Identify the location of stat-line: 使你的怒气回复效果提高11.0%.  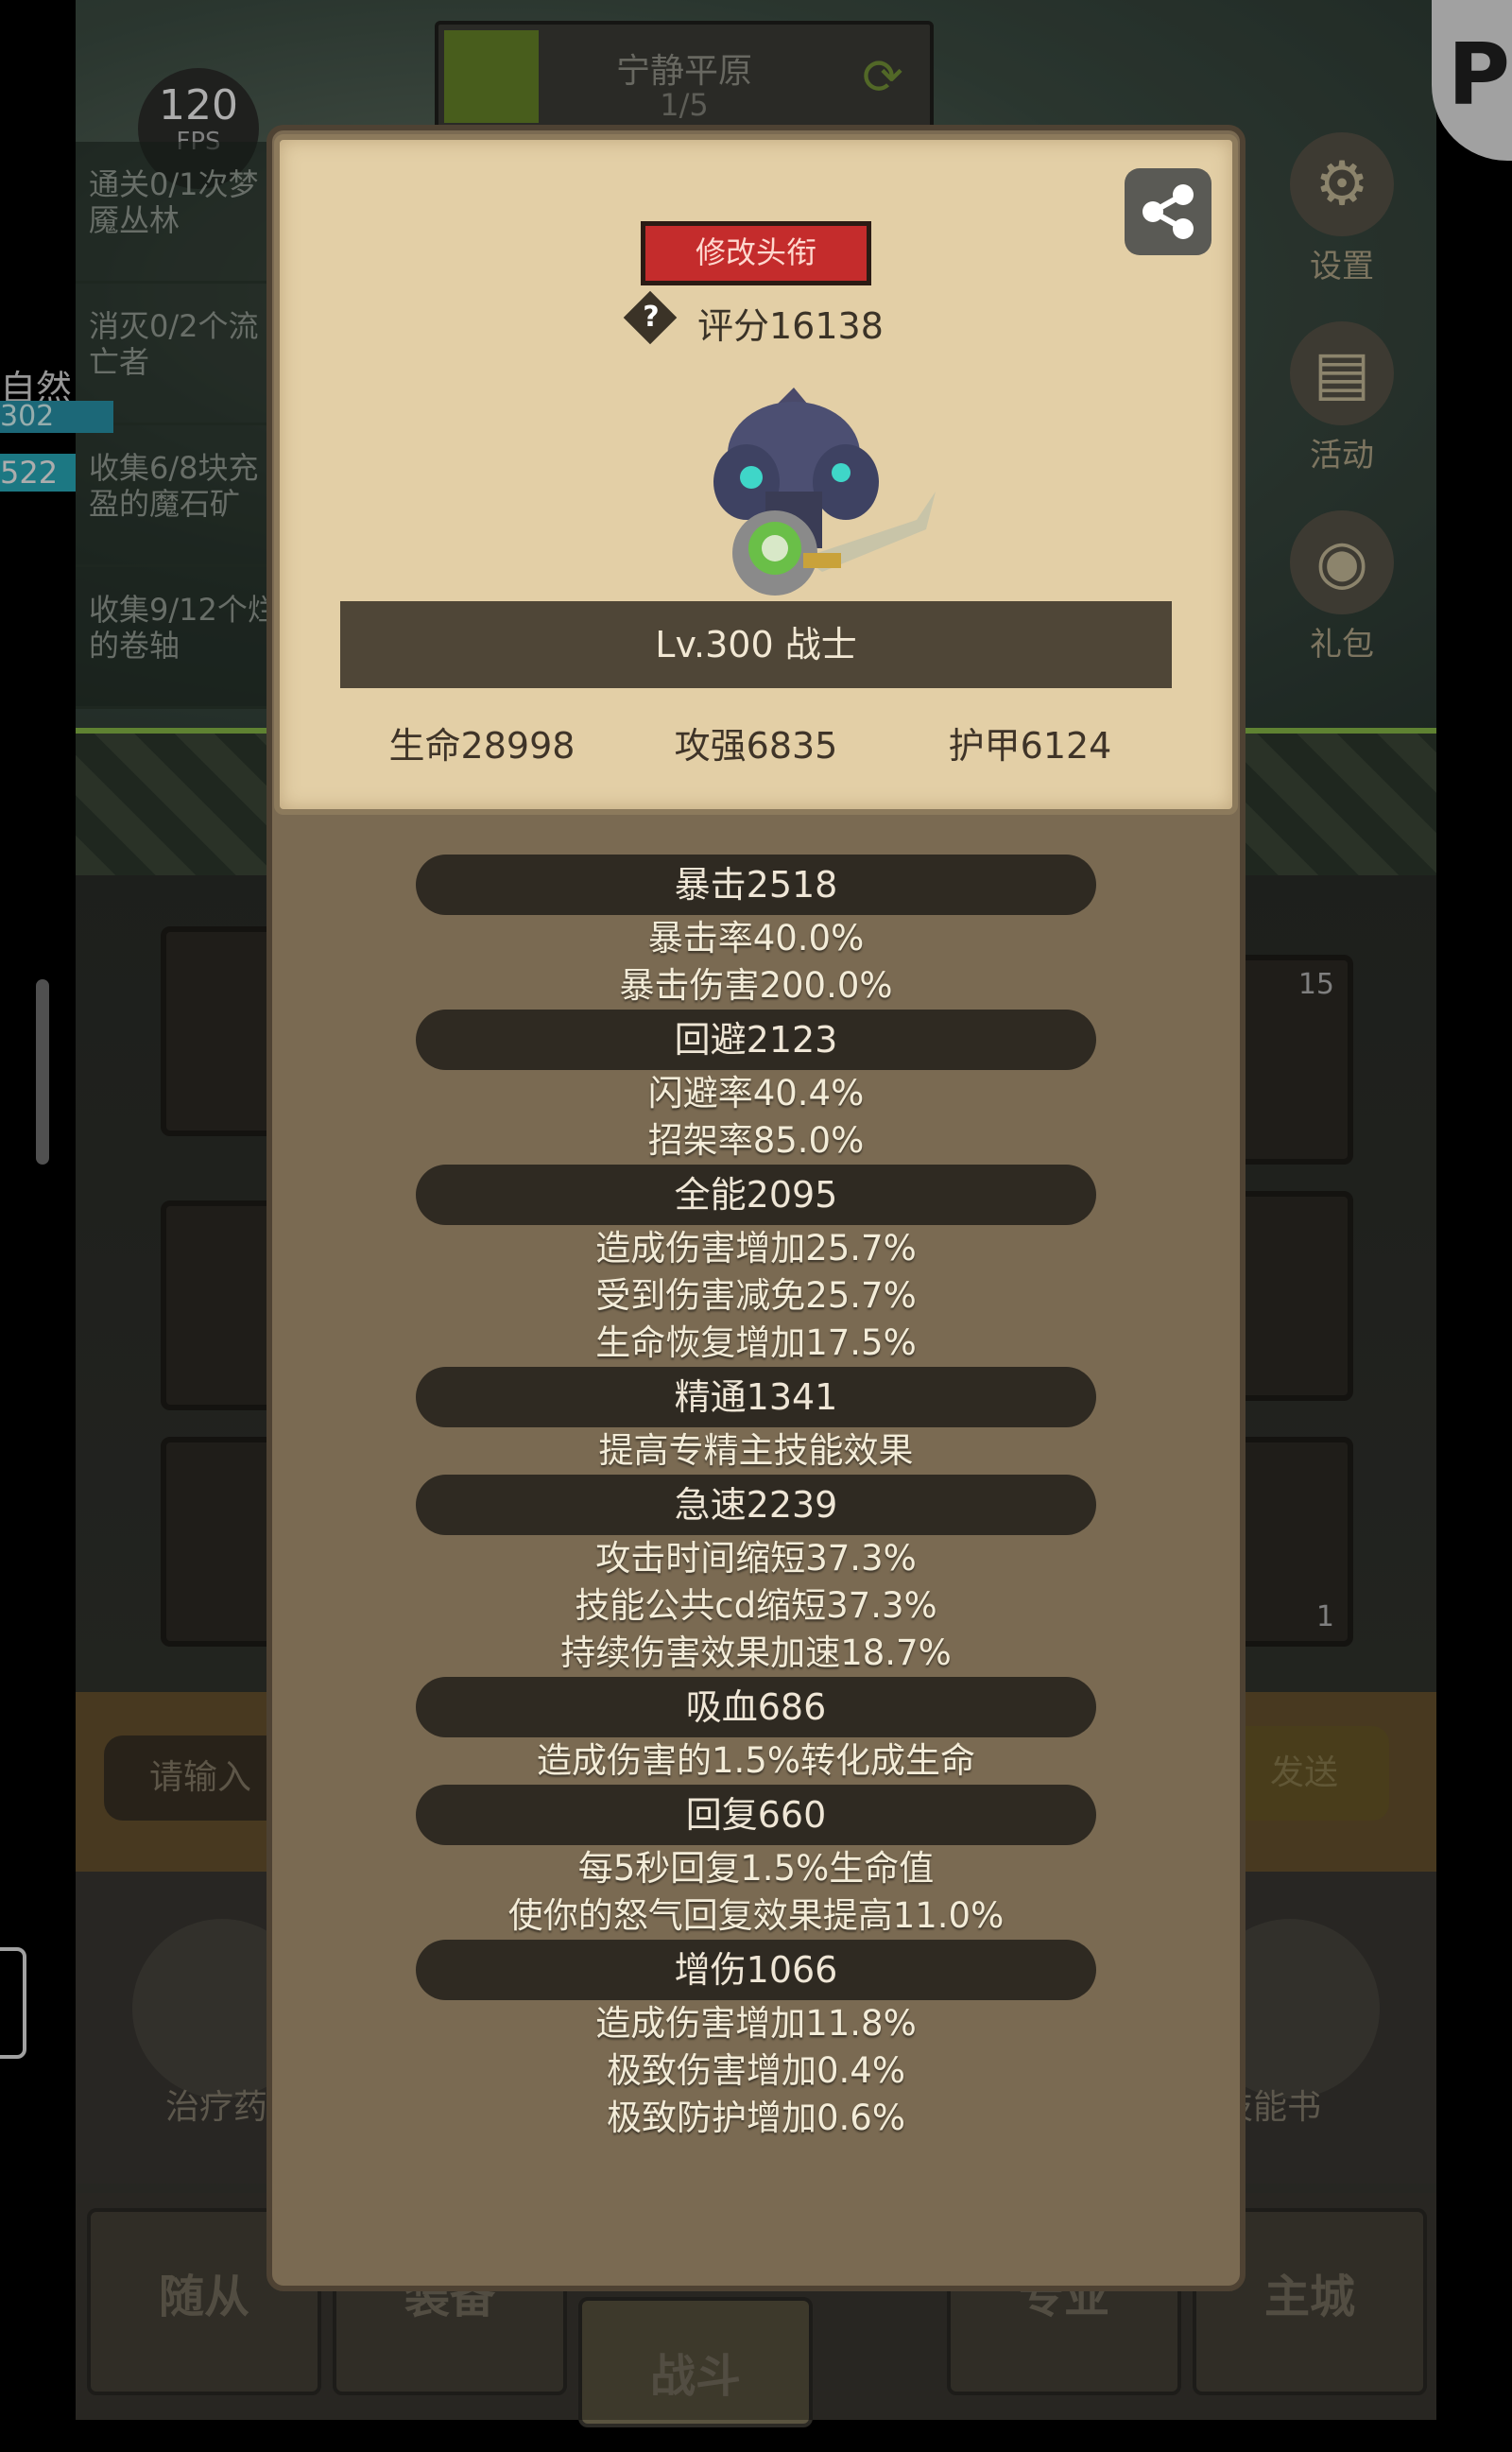
(756, 1915).